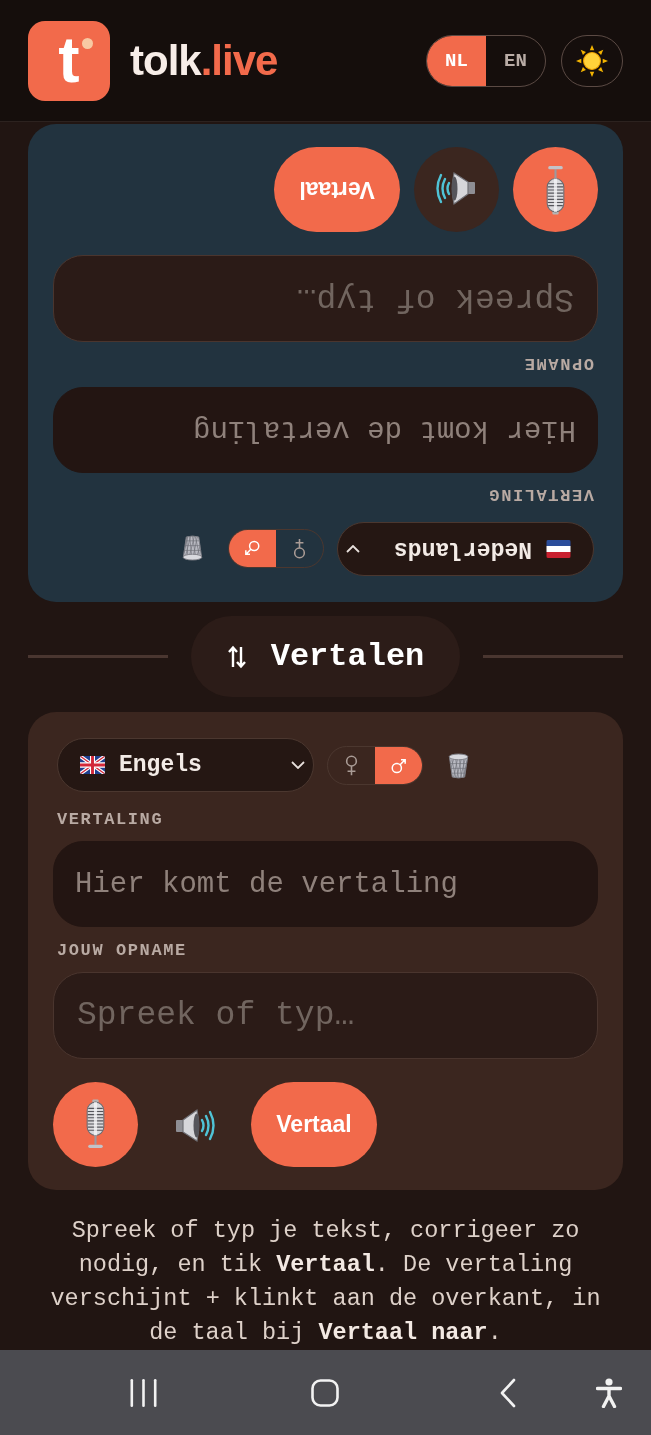  Describe the element at coordinates (325, 1392) in the screenshot. I see `home-icon` at that location.